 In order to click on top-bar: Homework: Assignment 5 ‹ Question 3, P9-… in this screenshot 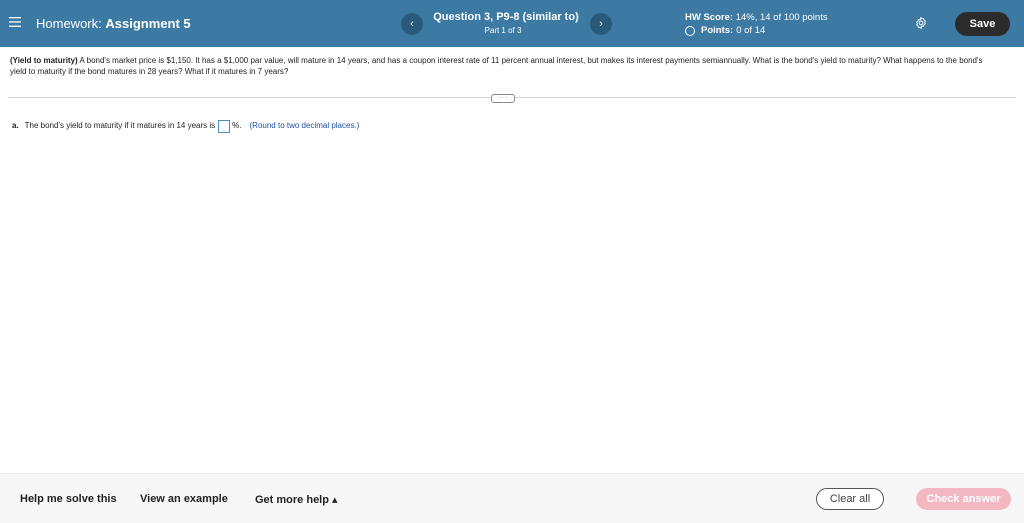, I will do `click(512, 23)`.